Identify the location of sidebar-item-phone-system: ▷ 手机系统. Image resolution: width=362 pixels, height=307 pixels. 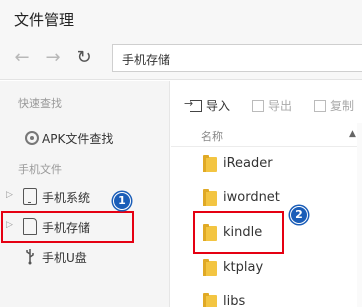
(84, 197).